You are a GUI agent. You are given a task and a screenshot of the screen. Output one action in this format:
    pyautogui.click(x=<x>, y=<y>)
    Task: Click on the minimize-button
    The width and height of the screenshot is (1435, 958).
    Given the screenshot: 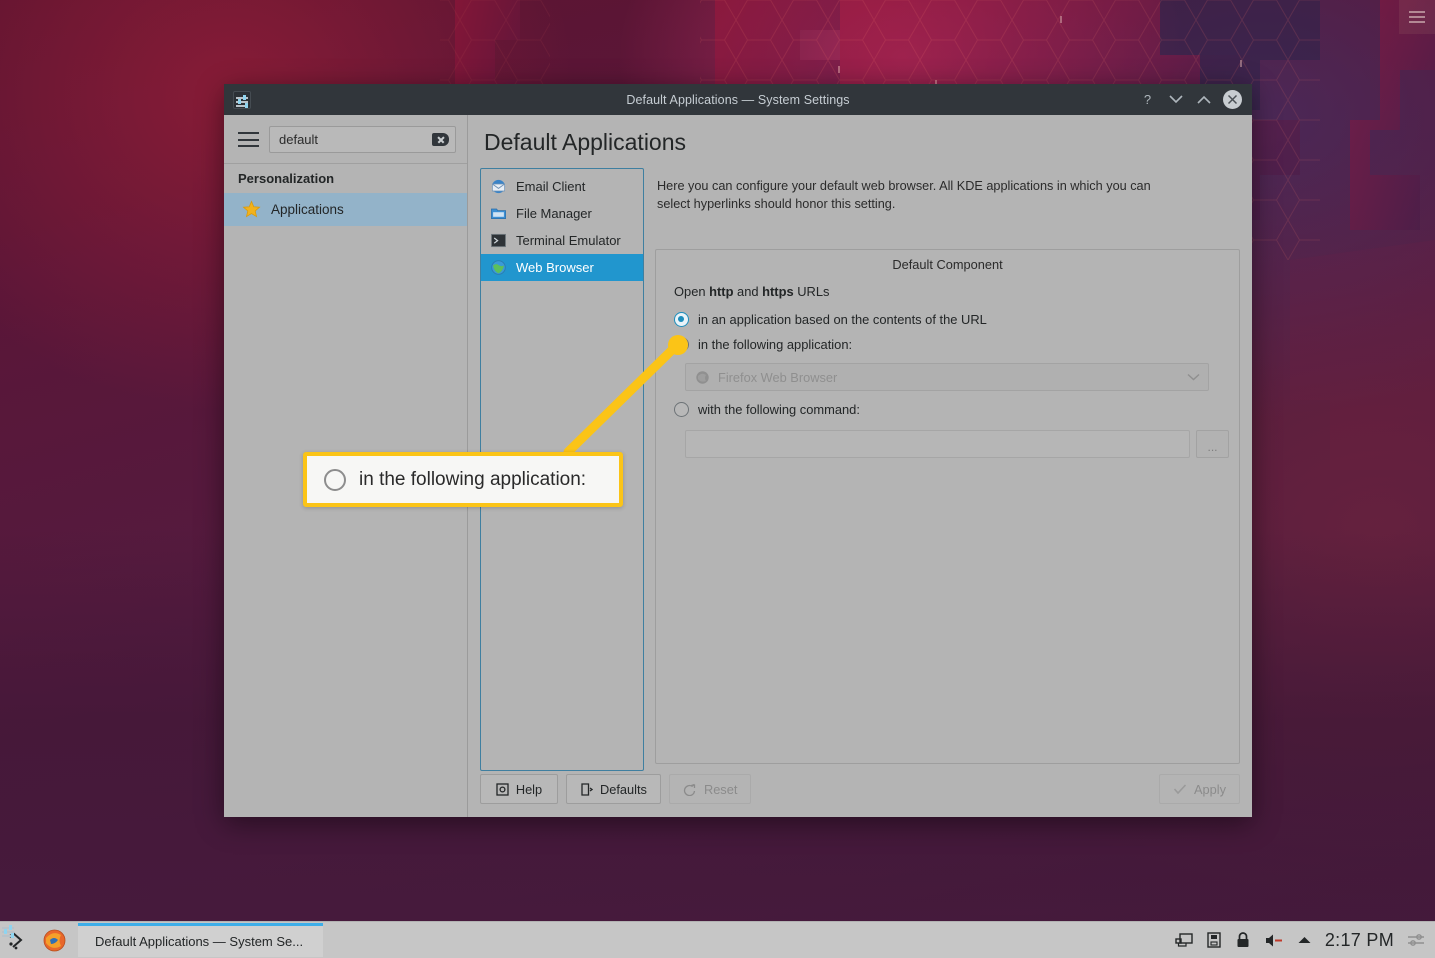 What is the action you would take?
    pyautogui.click(x=1175, y=99)
    